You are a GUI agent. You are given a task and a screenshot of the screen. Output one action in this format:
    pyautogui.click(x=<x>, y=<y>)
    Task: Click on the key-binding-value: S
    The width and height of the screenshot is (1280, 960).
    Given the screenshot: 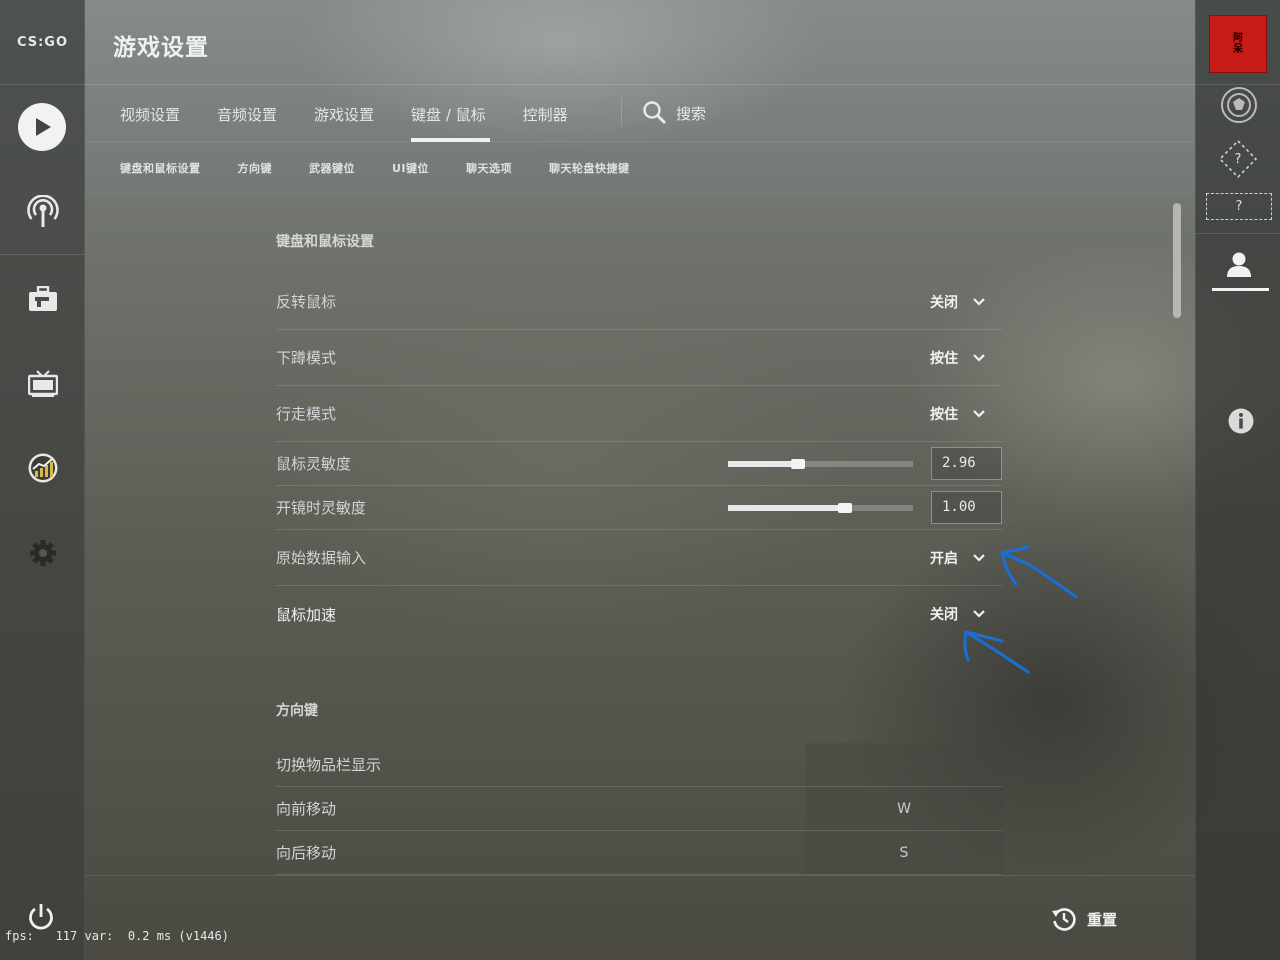 What is the action you would take?
    pyautogui.click(x=904, y=853)
    